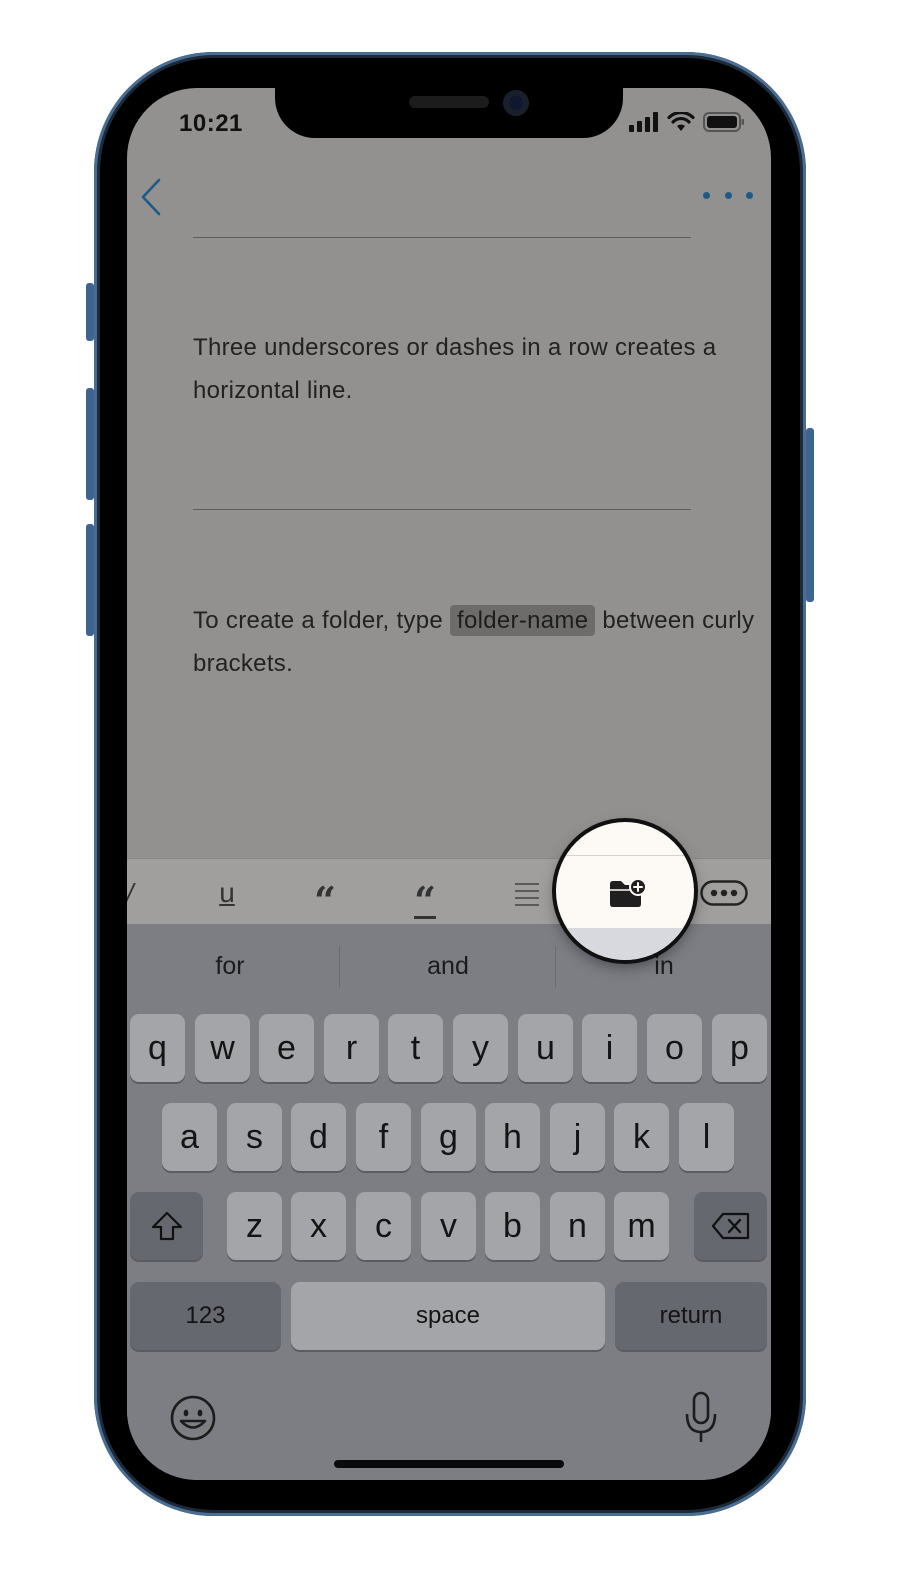 The height and width of the screenshot is (1570, 900). I want to click on side-button, so click(90, 312).